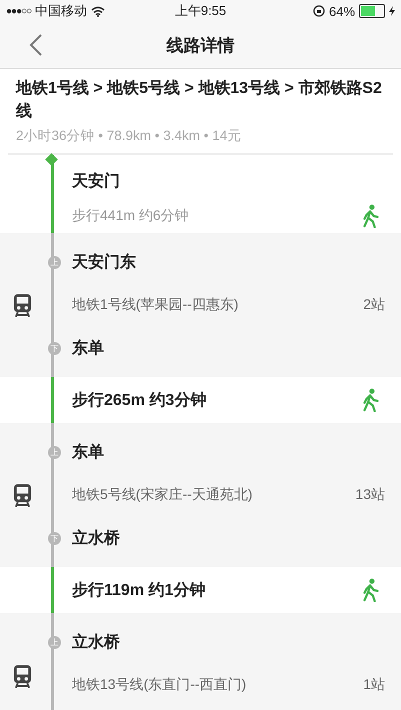 Image resolution: width=401 pixels, height=710 pixels. What do you see at coordinates (36, 45) in the screenshot?
I see `back-button` at bounding box center [36, 45].